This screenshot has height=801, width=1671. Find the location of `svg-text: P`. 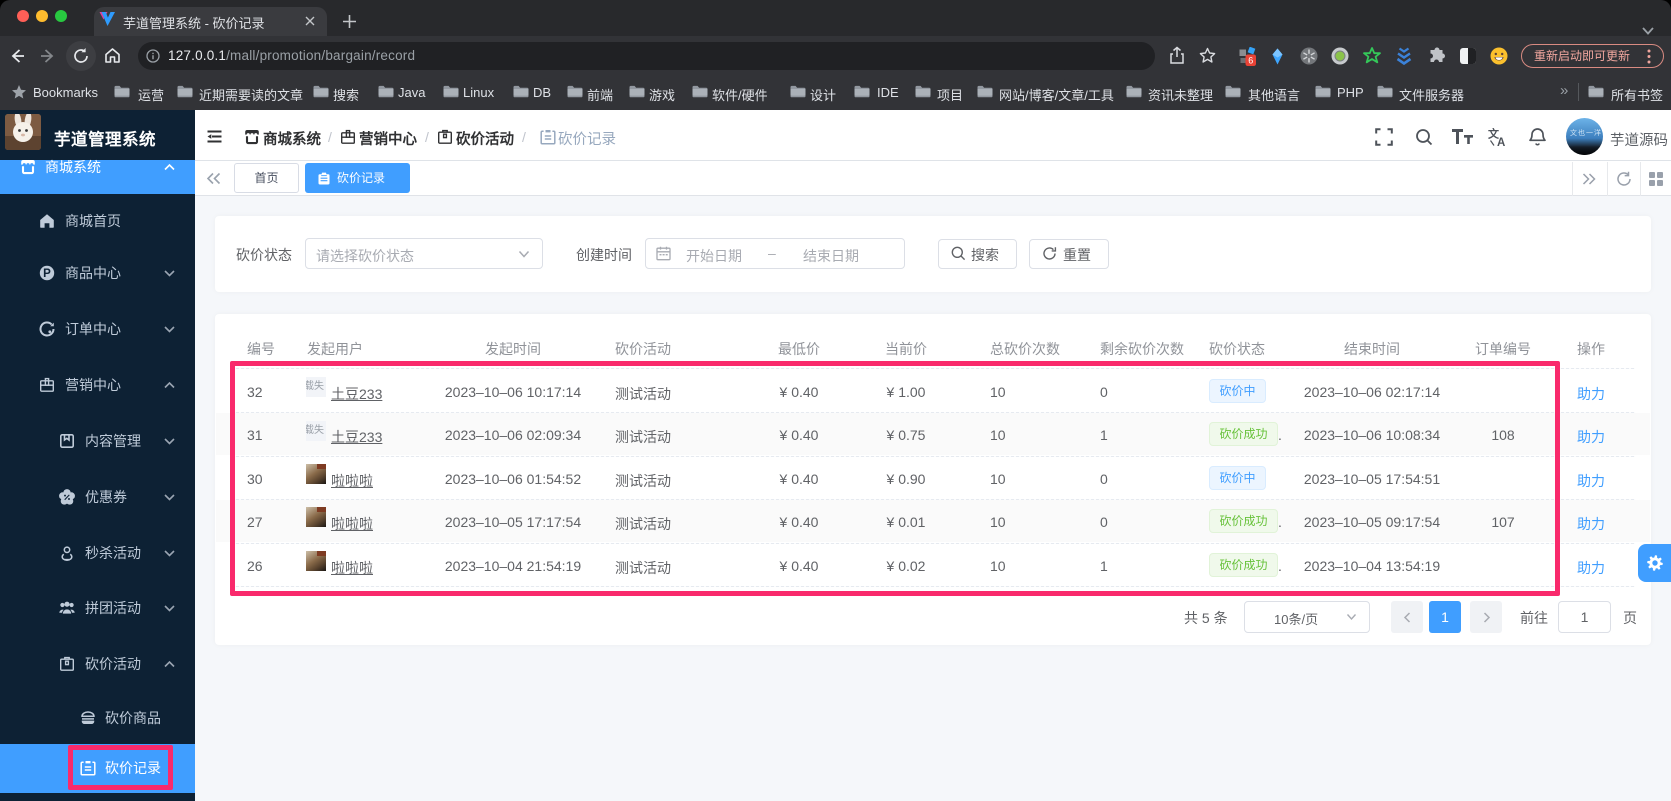

svg-text: P is located at coordinates (47, 274).